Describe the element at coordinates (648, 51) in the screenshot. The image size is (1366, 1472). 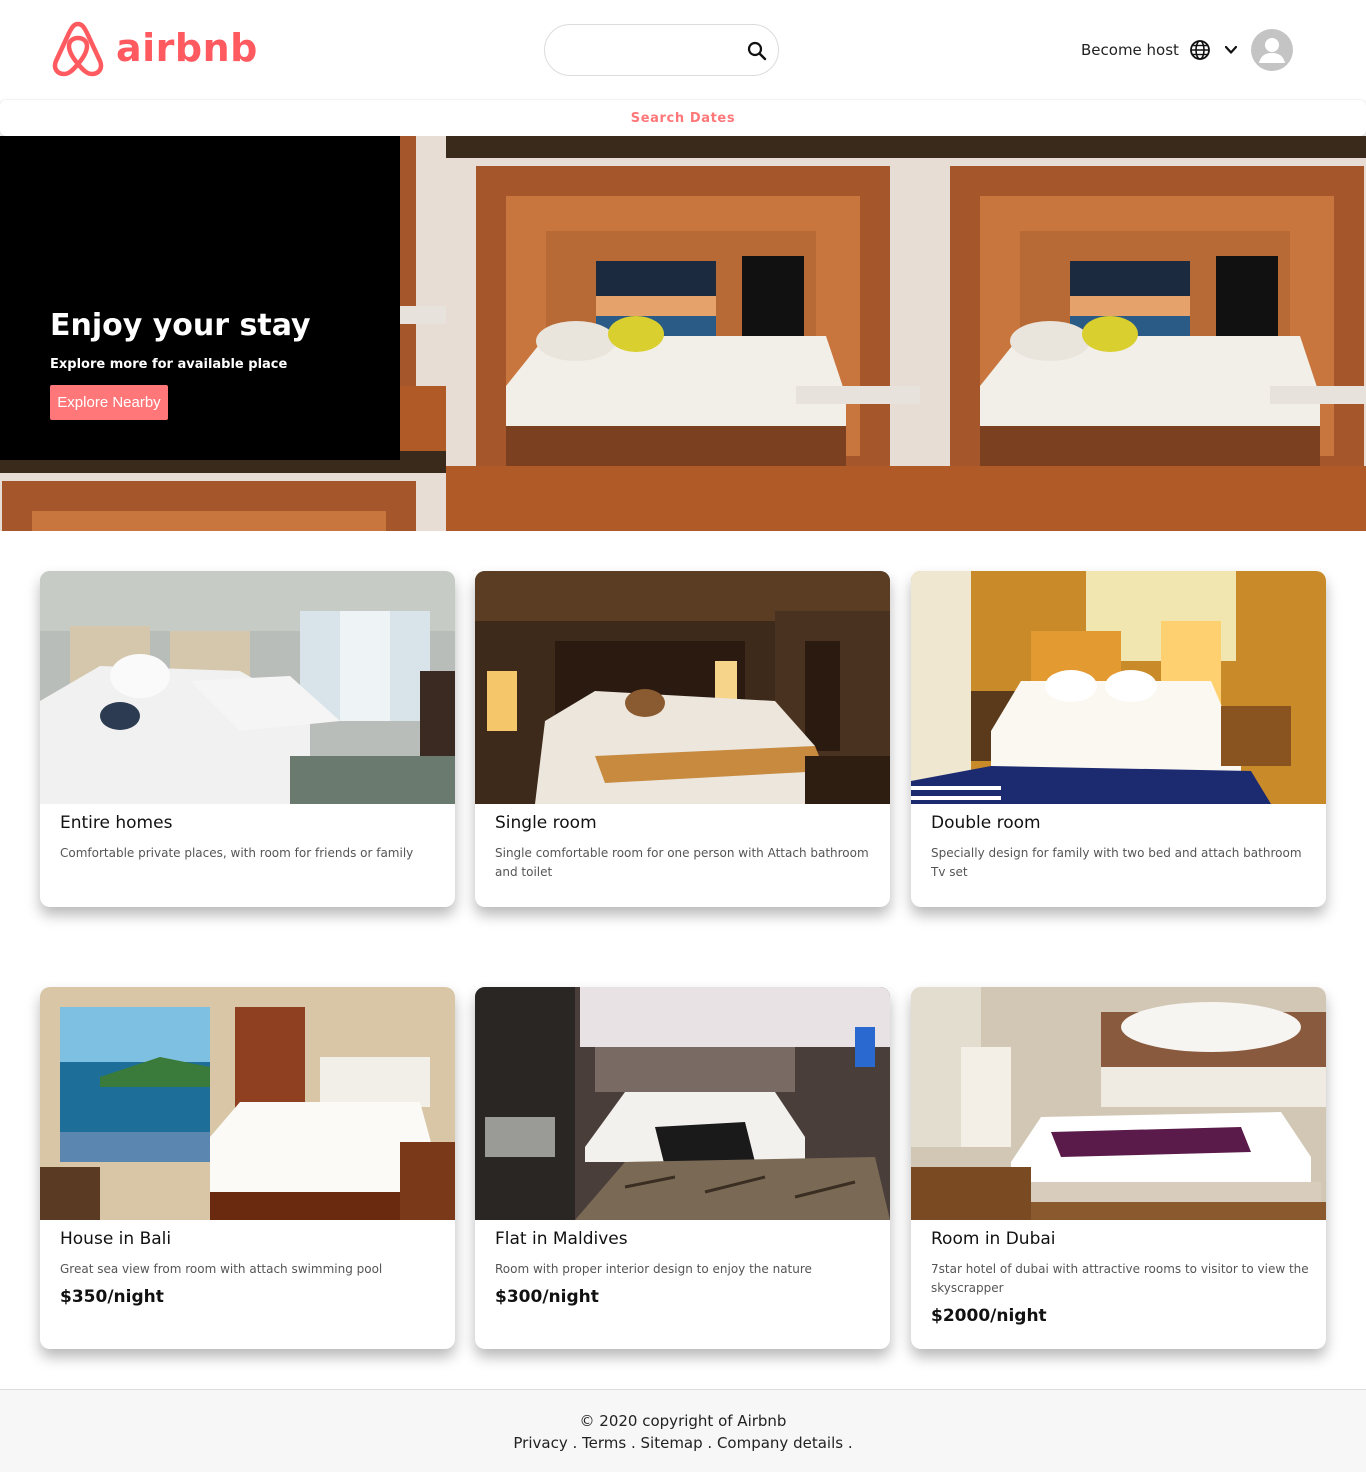
I see `search-input` at that location.